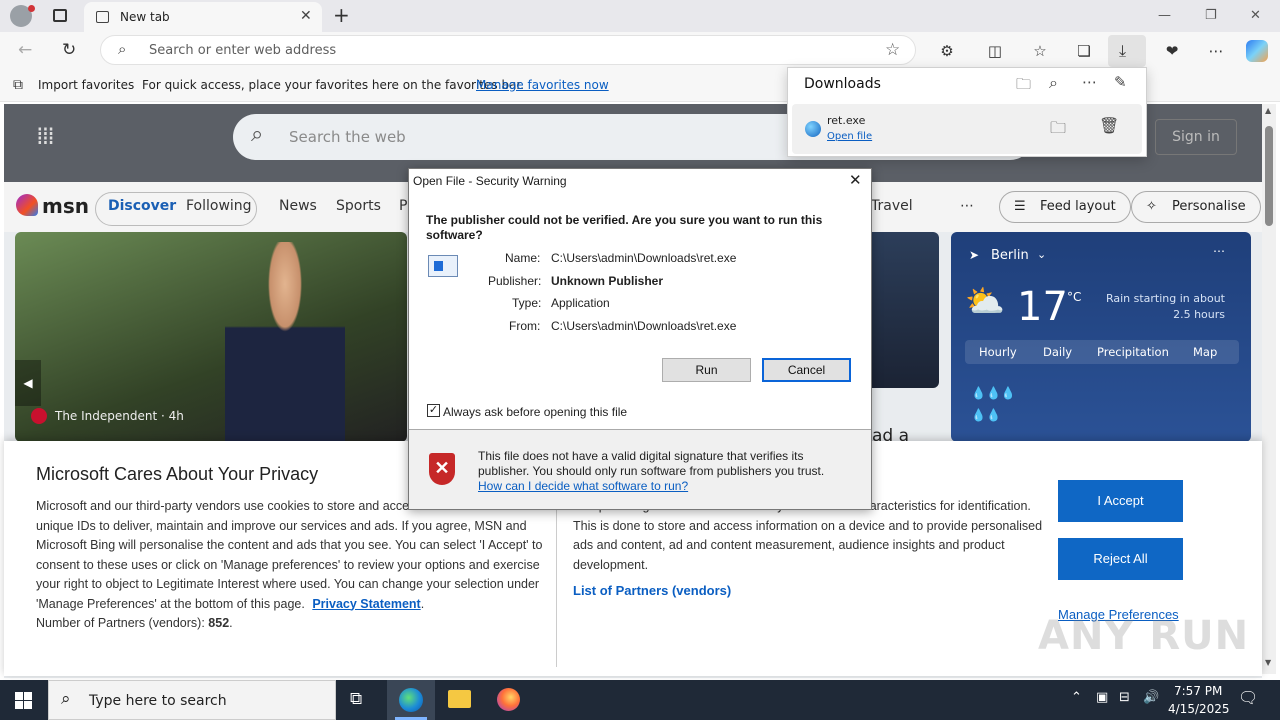 The height and width of the screenshot is (720, 1280). What do you see at coordinates (508, 699) in the screenshot?
I see `firefox-icon` at bounding box center [508, 699].